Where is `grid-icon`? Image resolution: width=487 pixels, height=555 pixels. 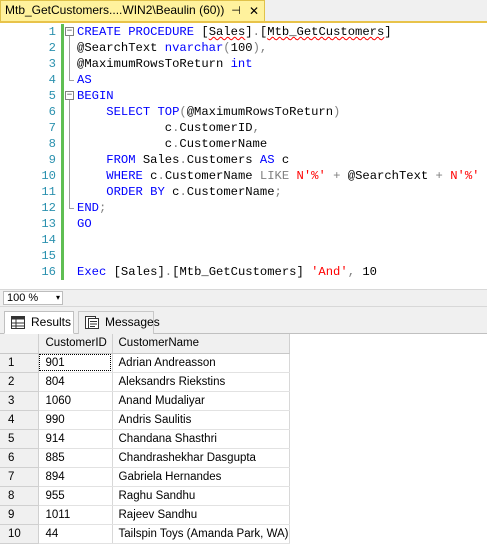
grid-icon is located at coordinates (18, 322).